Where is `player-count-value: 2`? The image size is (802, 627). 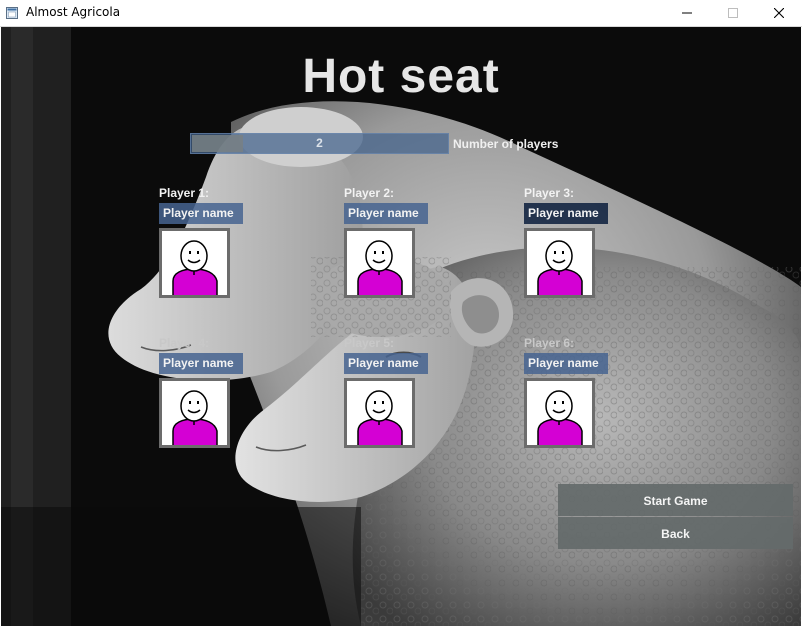 player-count-value: 2 is located at coordinates (319, 143).